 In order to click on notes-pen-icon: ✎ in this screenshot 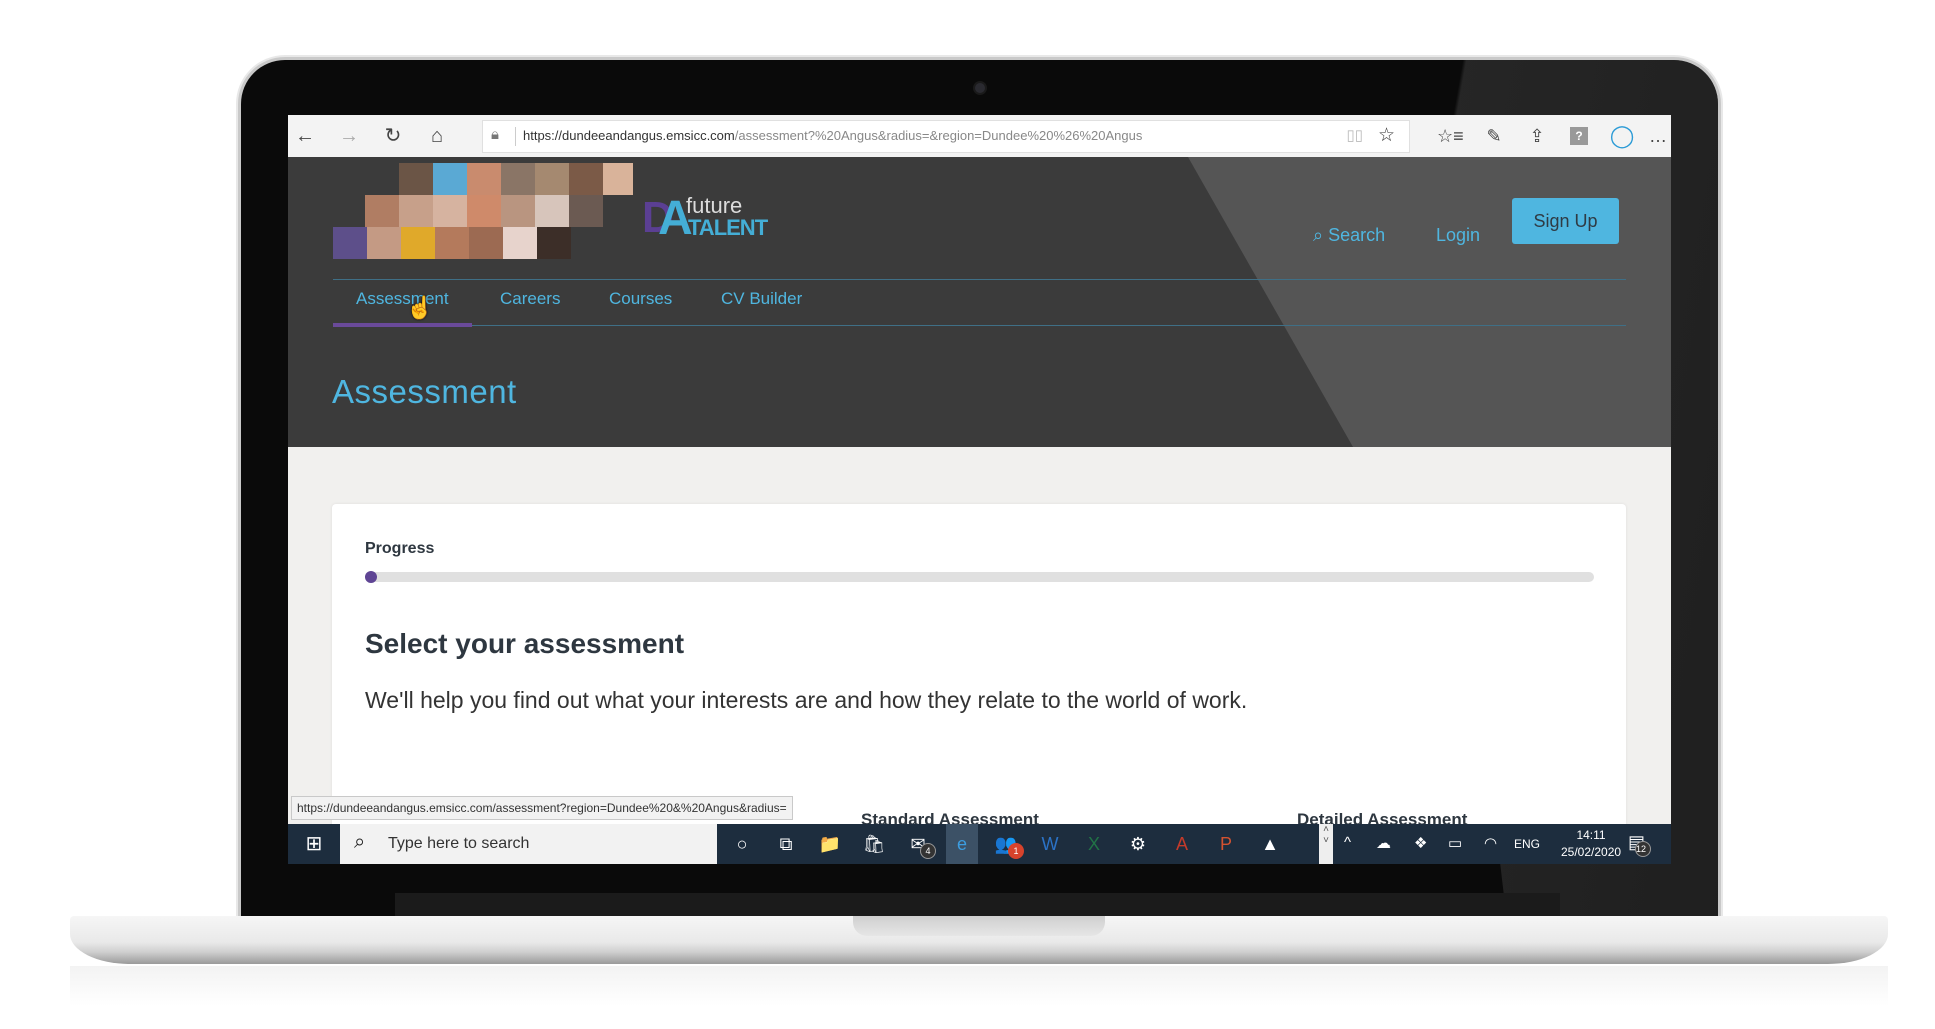, I will do `click(1494, 136)`.